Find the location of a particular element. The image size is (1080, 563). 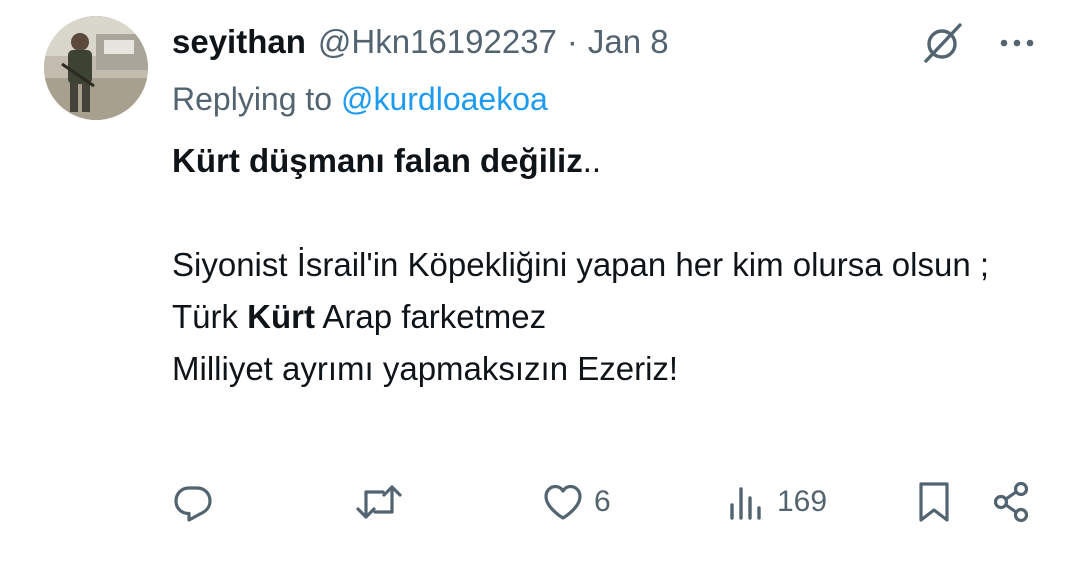

action-bar: 6 169 is located at coordinates (606, 502).